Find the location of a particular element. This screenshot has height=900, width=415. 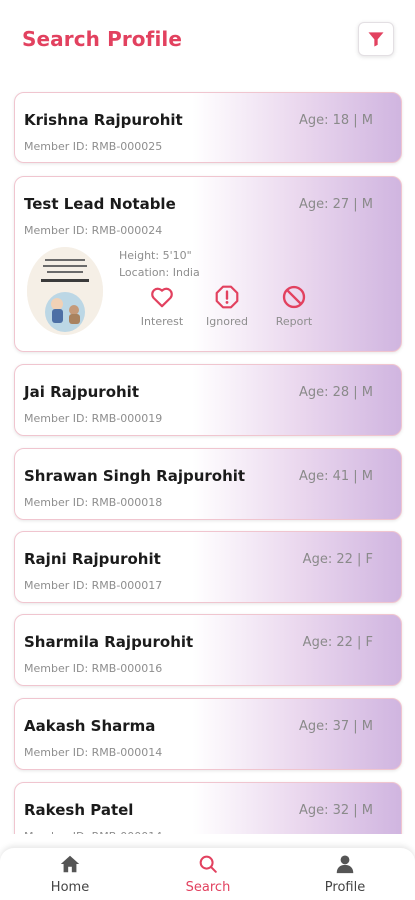

nav-search: Search is located at coordinates (208, 876).